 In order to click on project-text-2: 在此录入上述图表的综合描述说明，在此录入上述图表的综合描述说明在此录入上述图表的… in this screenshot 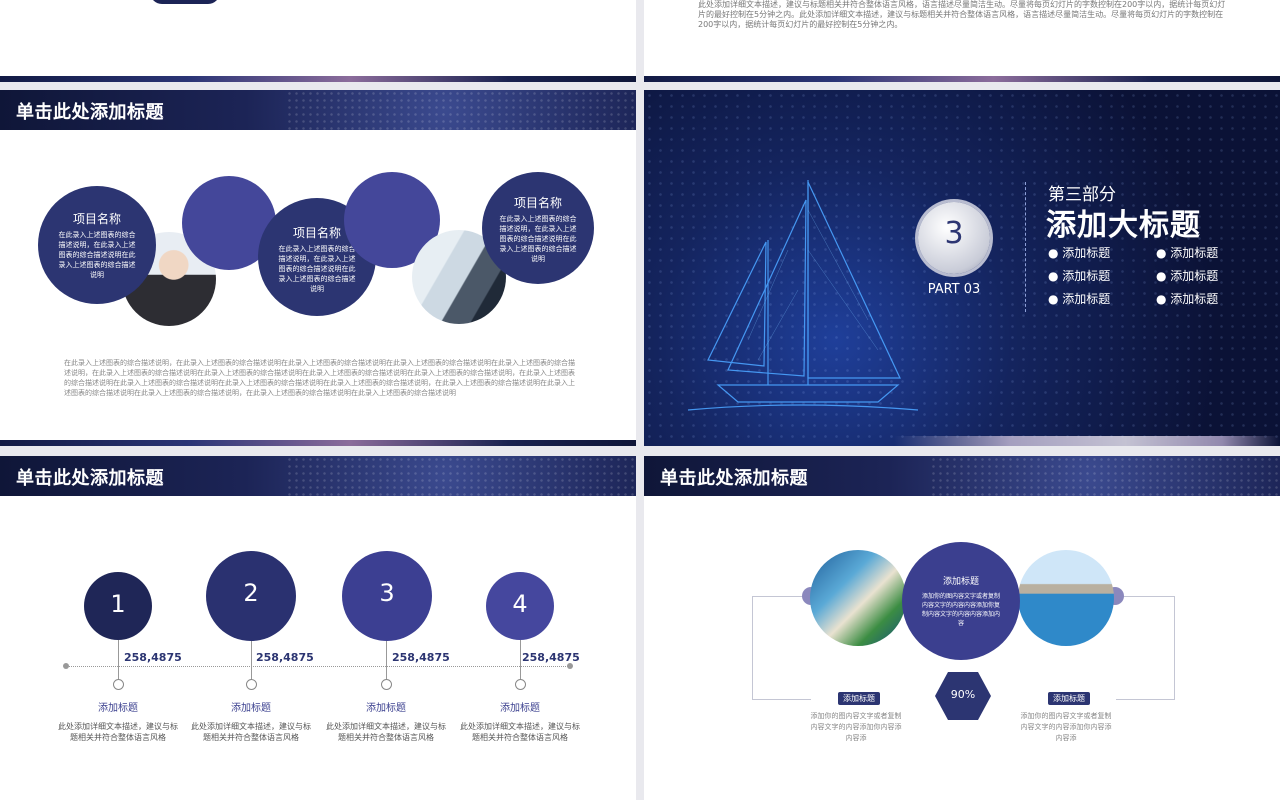, I will do `click(317, 269)`.